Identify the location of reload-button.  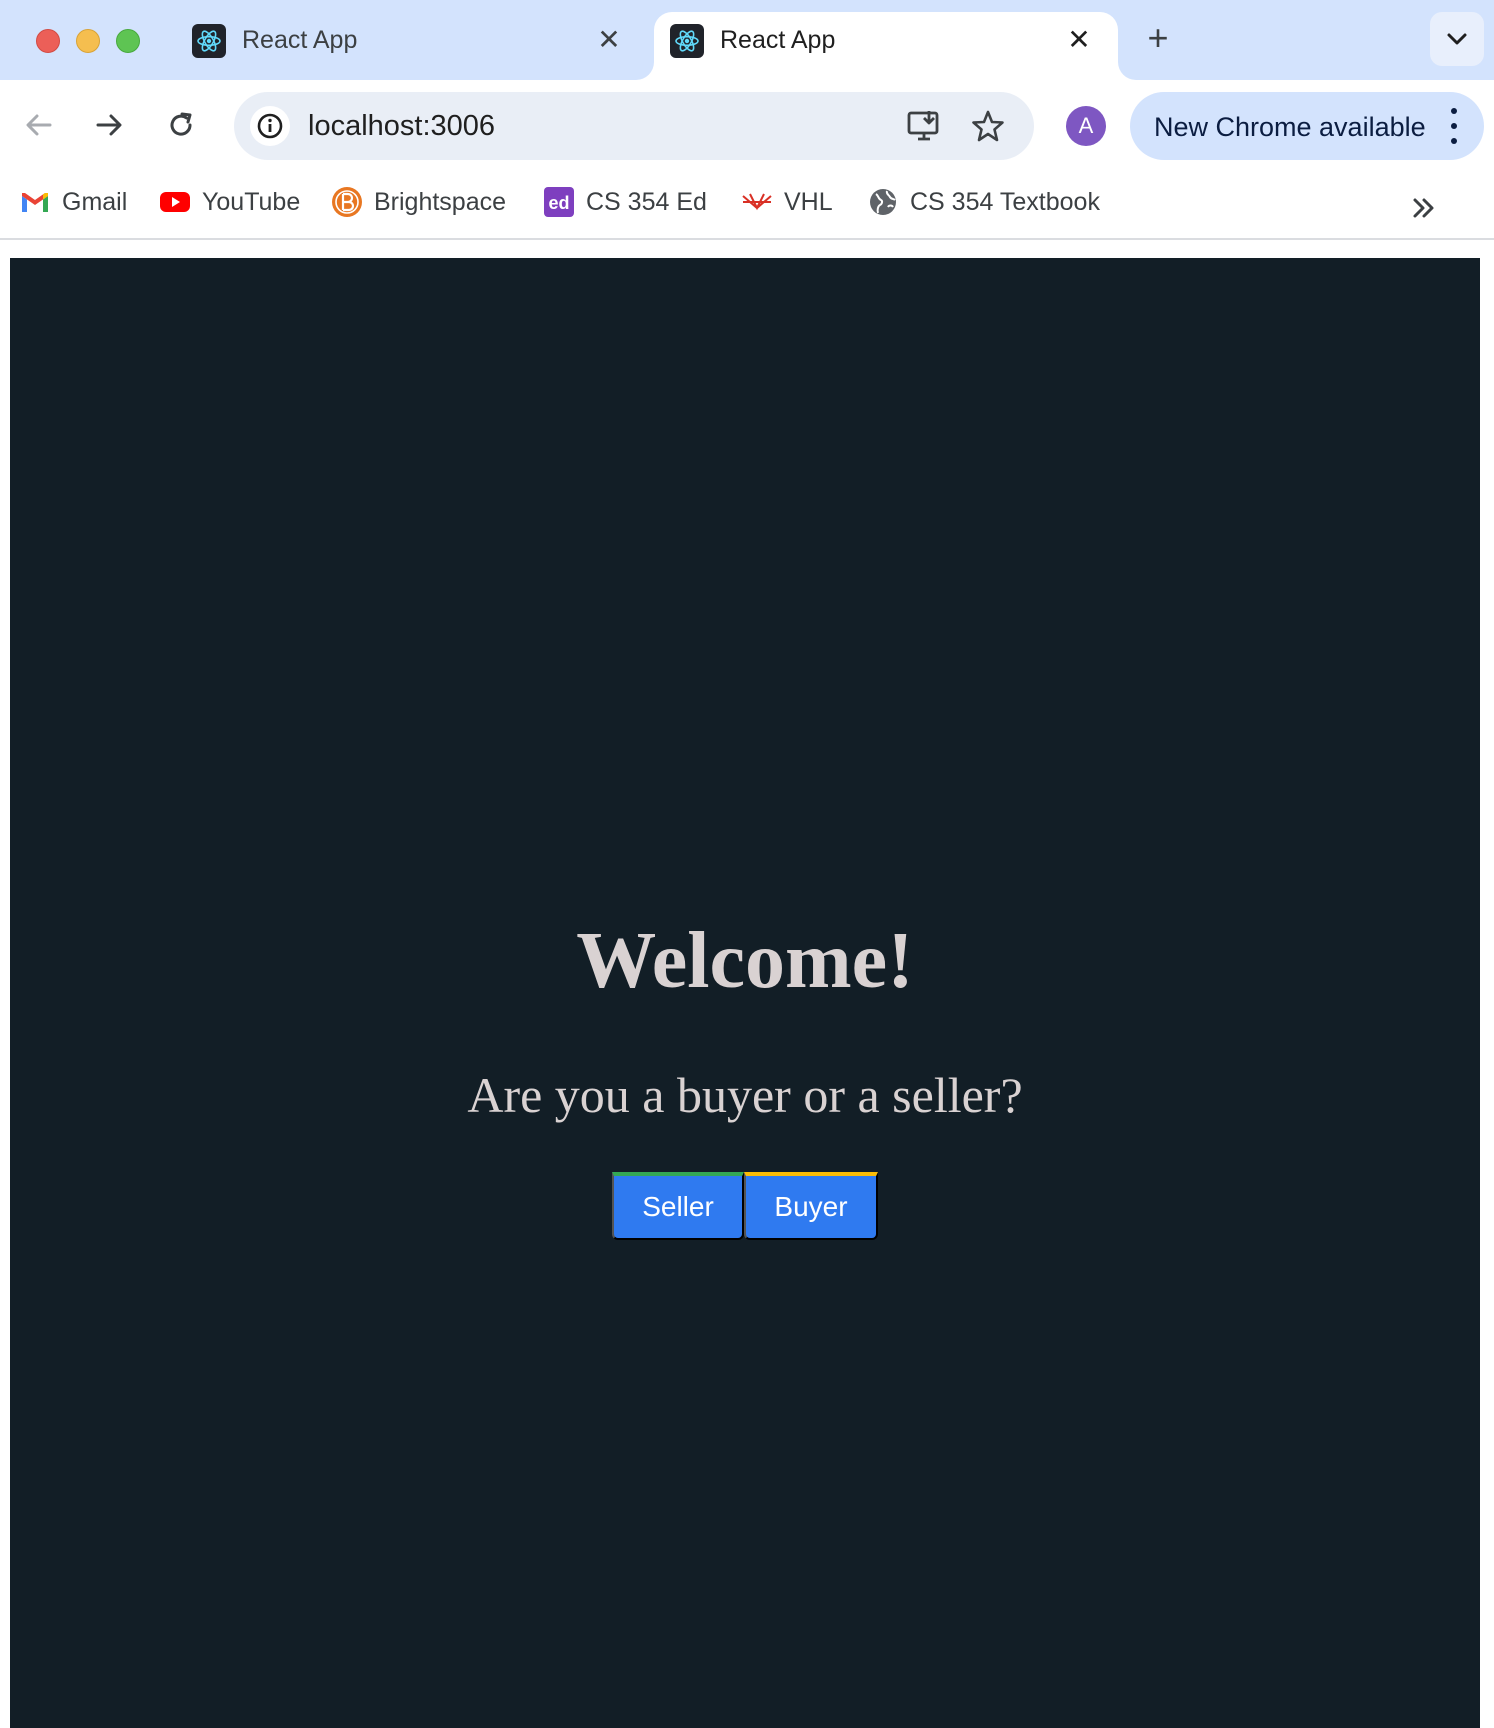
(181, 125).